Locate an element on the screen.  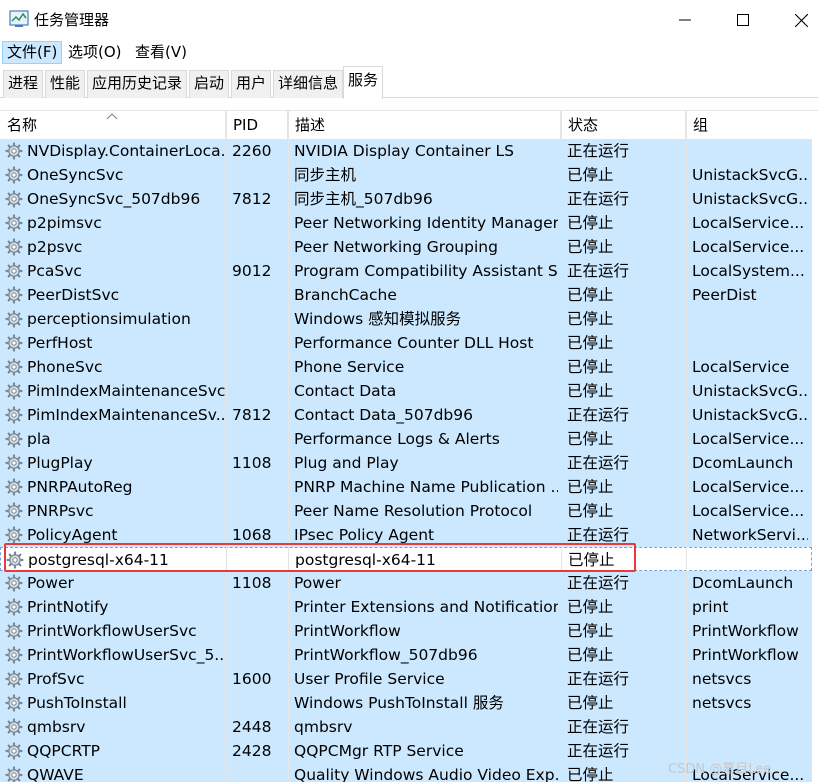
tab-performance: 性能 is located at coordinates (65, 84).